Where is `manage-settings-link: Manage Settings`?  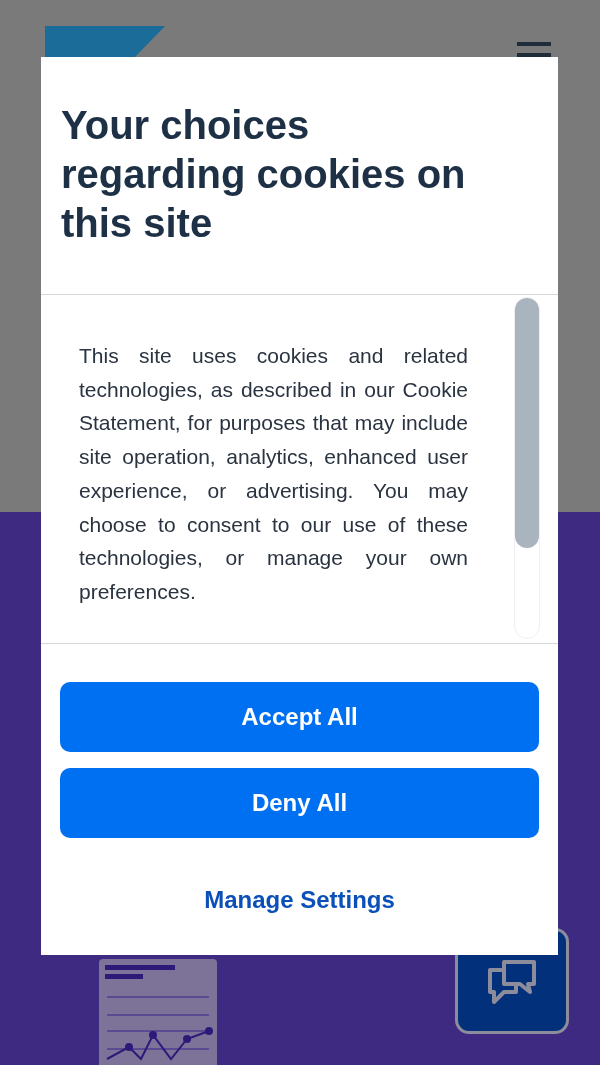
manage-settings-link: Manage Settings is located at coordinates (299, 900).